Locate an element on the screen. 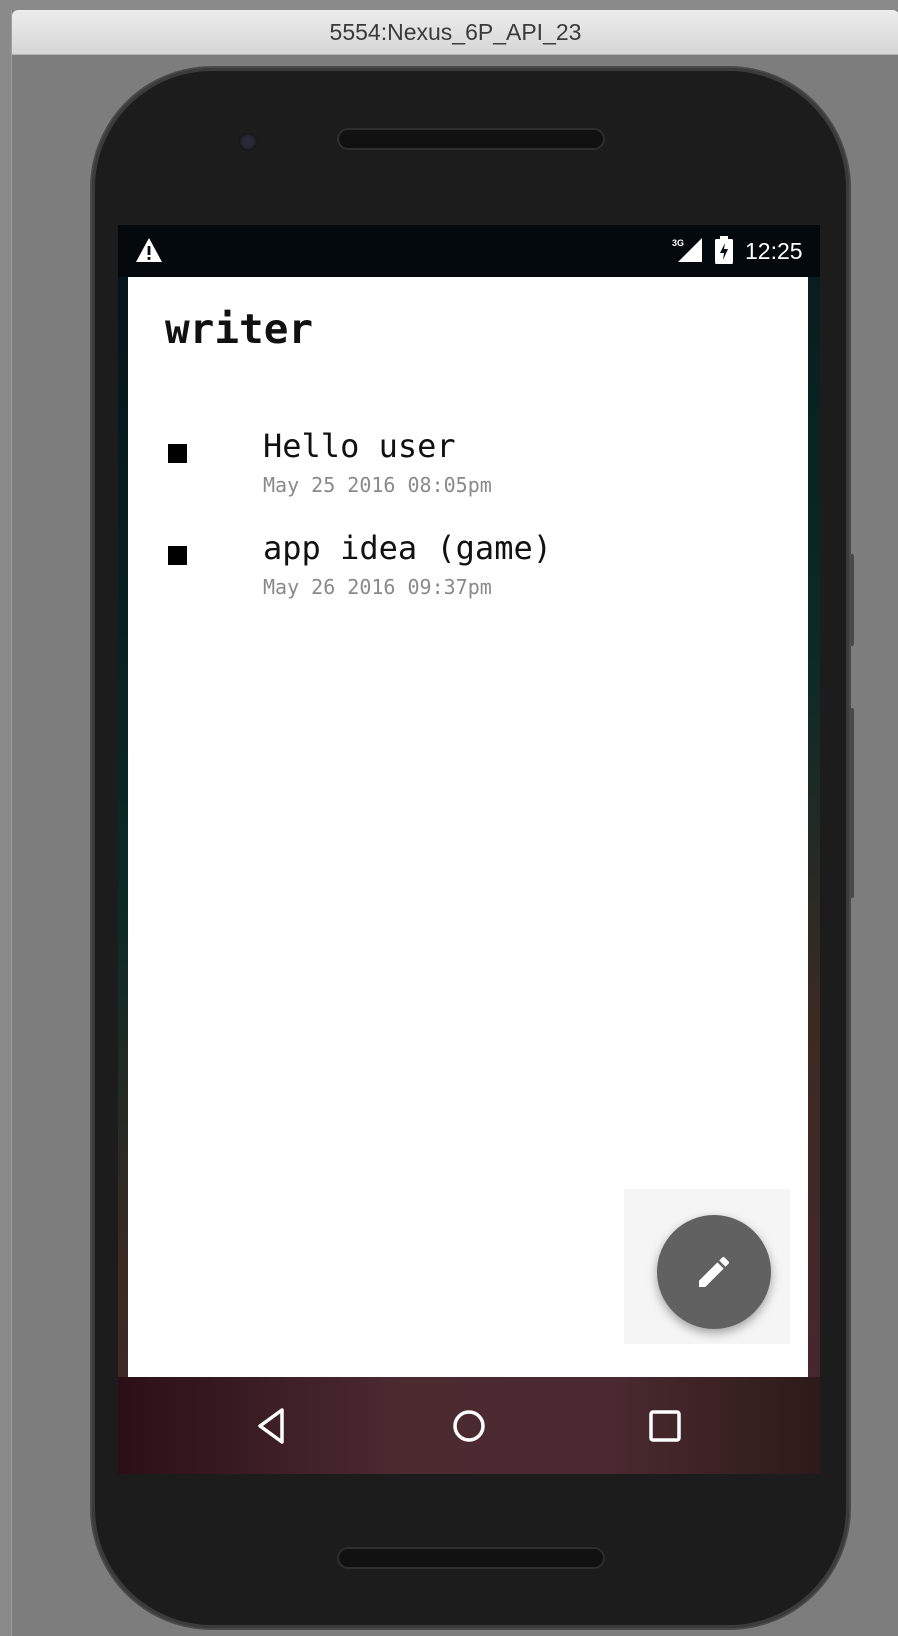 The height and width of the screenshot is (1636, 898). note-list-item: app idea (game) May 26 2016 09:37pm is located at coordinates (468, 577).